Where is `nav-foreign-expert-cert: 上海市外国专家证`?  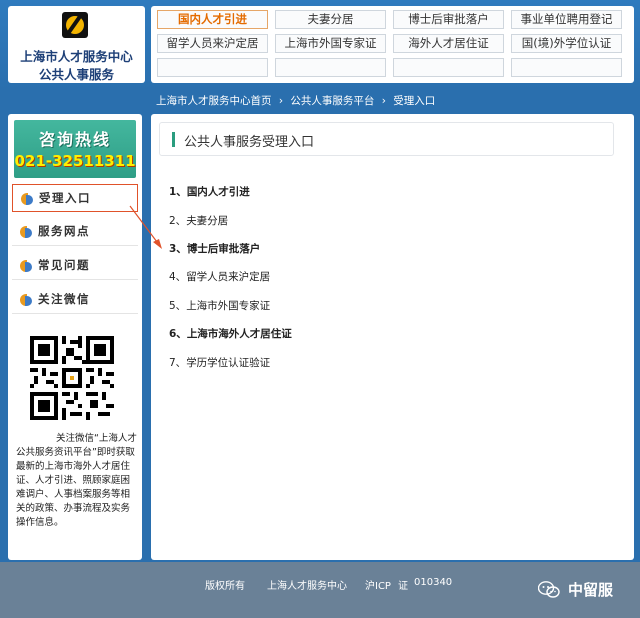 nav-foreign-expert-cert: 上海市外国专家证 is located at coordinates (330, 43).